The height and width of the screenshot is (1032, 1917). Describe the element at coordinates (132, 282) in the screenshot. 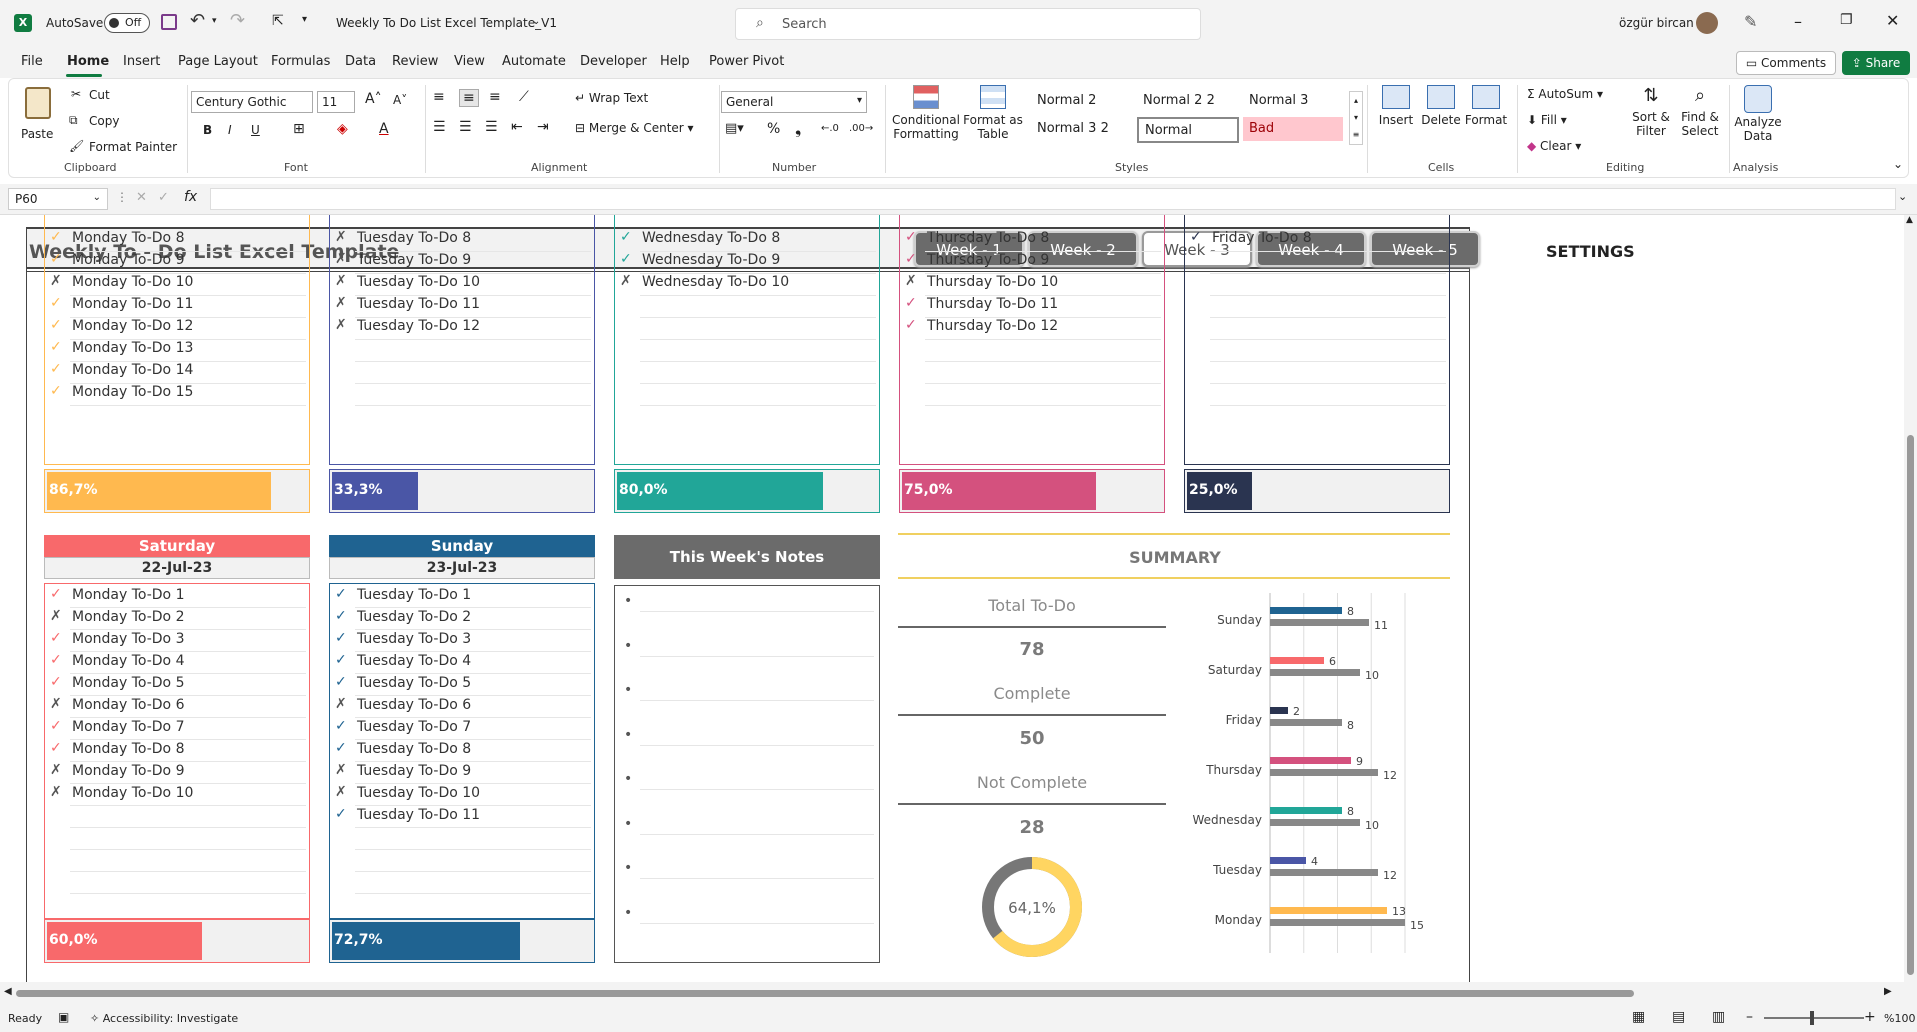

I see `monday-todo-item: Monday To-Do 10` at that location.